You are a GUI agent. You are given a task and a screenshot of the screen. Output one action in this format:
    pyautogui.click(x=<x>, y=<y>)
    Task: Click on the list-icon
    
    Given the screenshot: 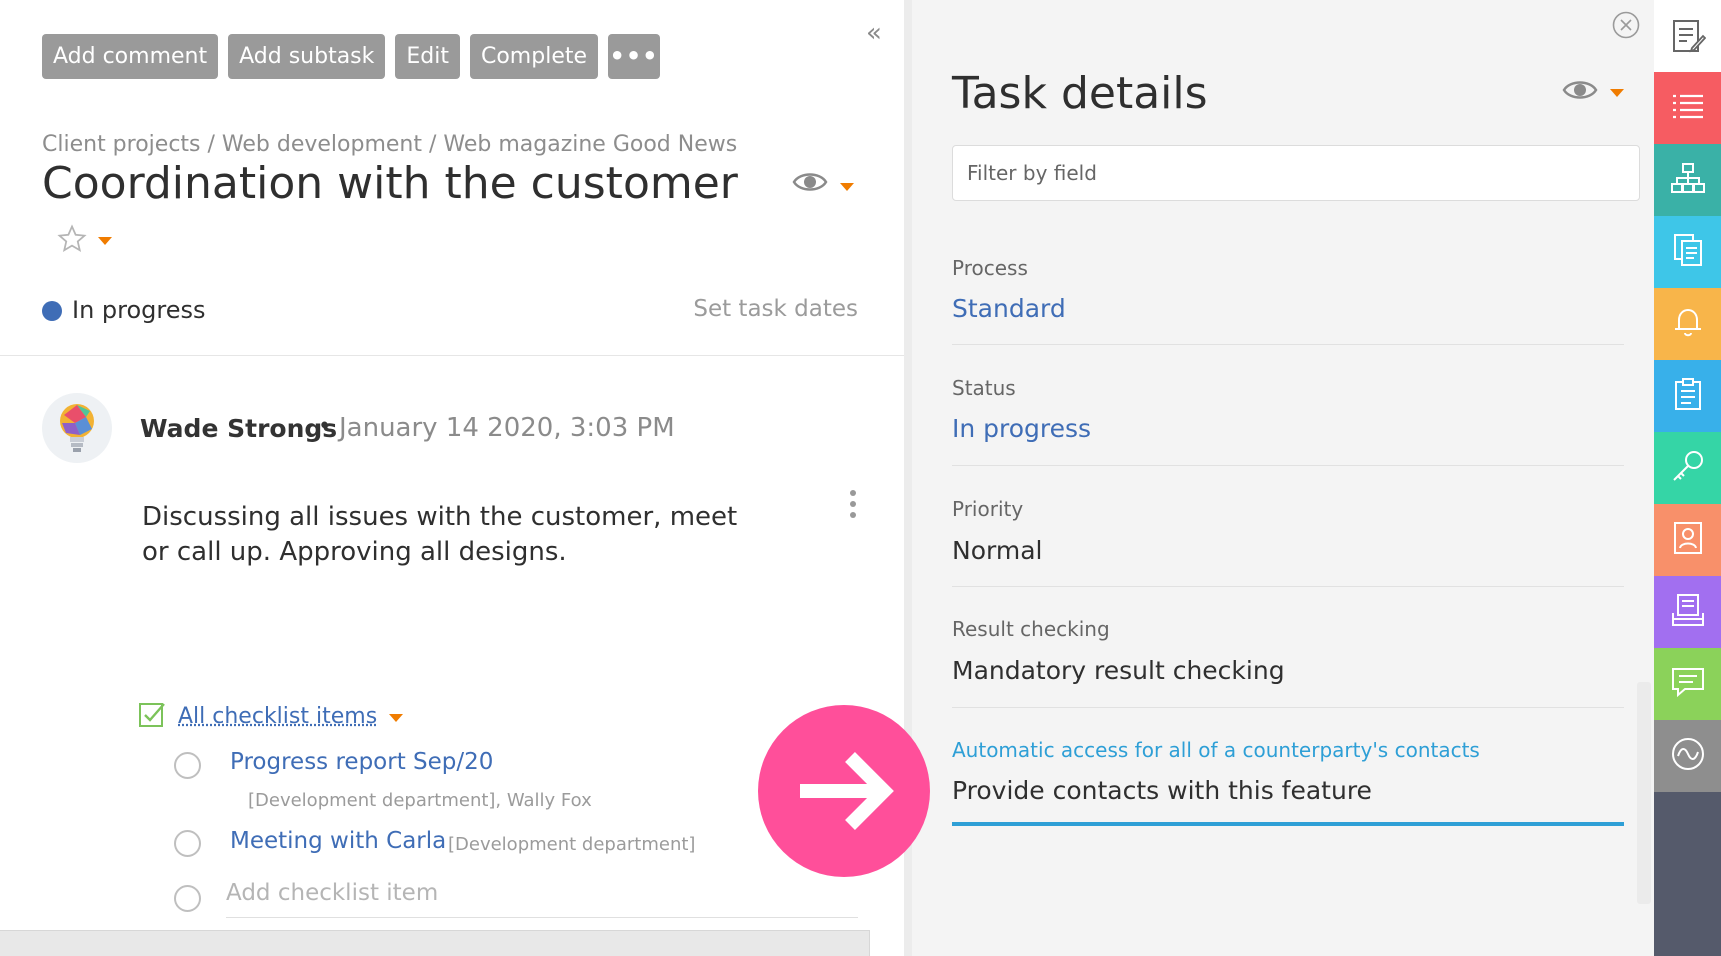 What is the action you would take?
    pyautogui.click(x=1688, y=108)
    